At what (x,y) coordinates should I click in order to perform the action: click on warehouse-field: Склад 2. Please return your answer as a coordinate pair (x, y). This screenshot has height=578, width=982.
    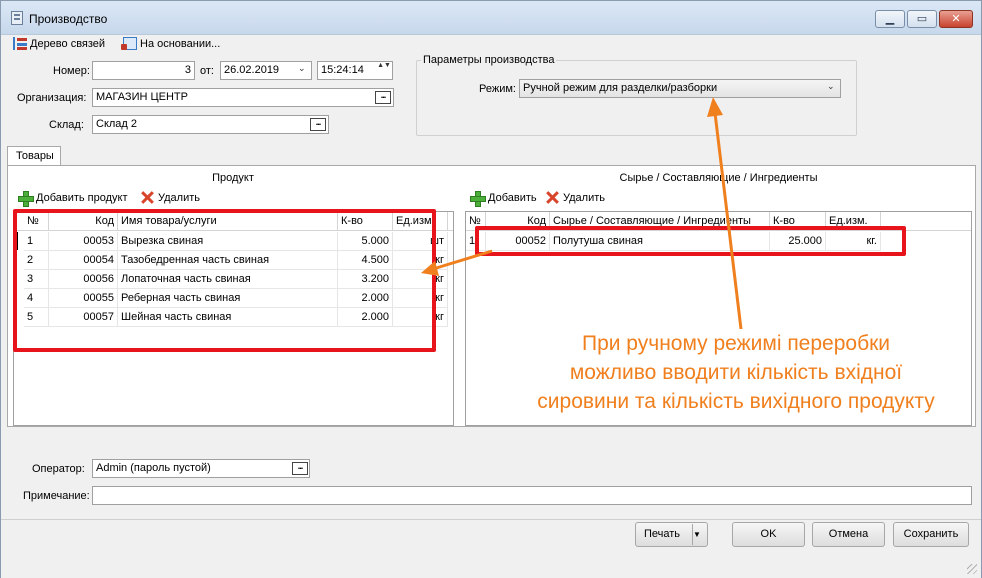
    Looking at the image, I should click on (210, 124).